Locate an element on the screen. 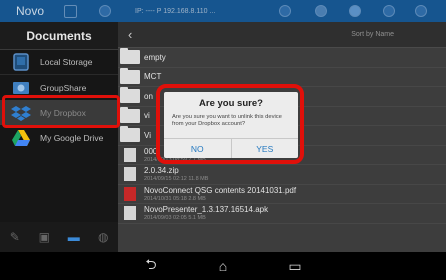  chevron-left-icon: ‹ is located at coordinates (130, 34).